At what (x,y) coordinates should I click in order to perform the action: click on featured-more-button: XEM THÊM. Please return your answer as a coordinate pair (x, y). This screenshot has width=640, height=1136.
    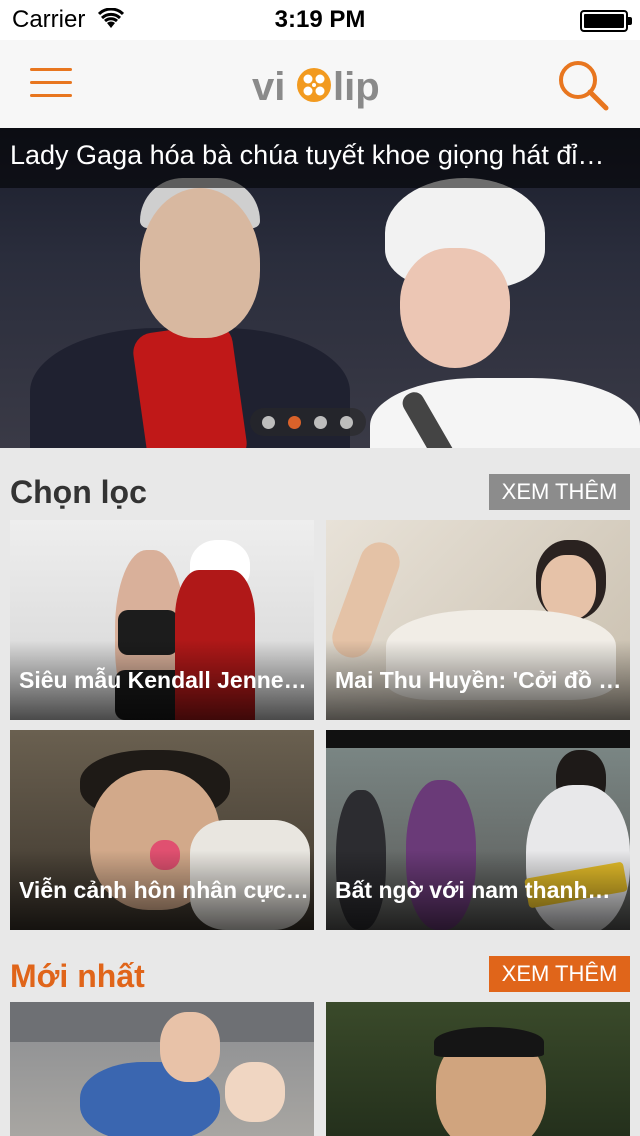
    Looking at the image, I should click on (559, 492).